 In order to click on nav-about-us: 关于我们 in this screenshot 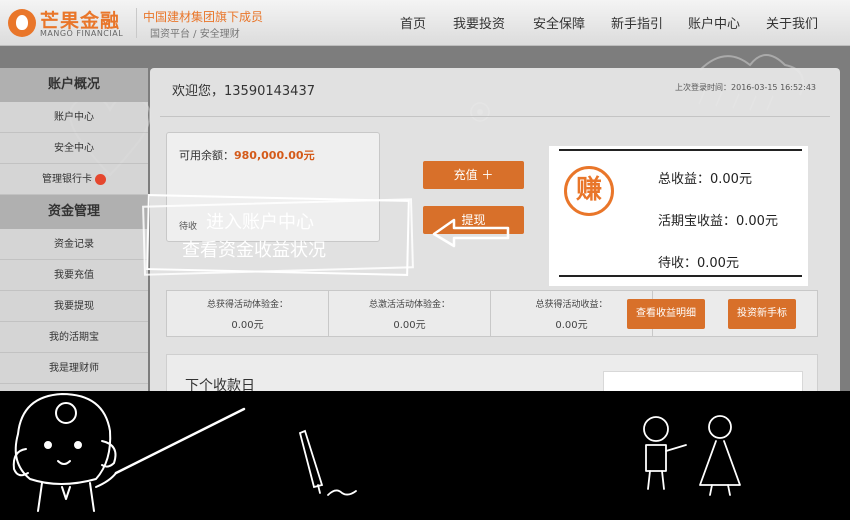, I will do `click(792, 22)`.